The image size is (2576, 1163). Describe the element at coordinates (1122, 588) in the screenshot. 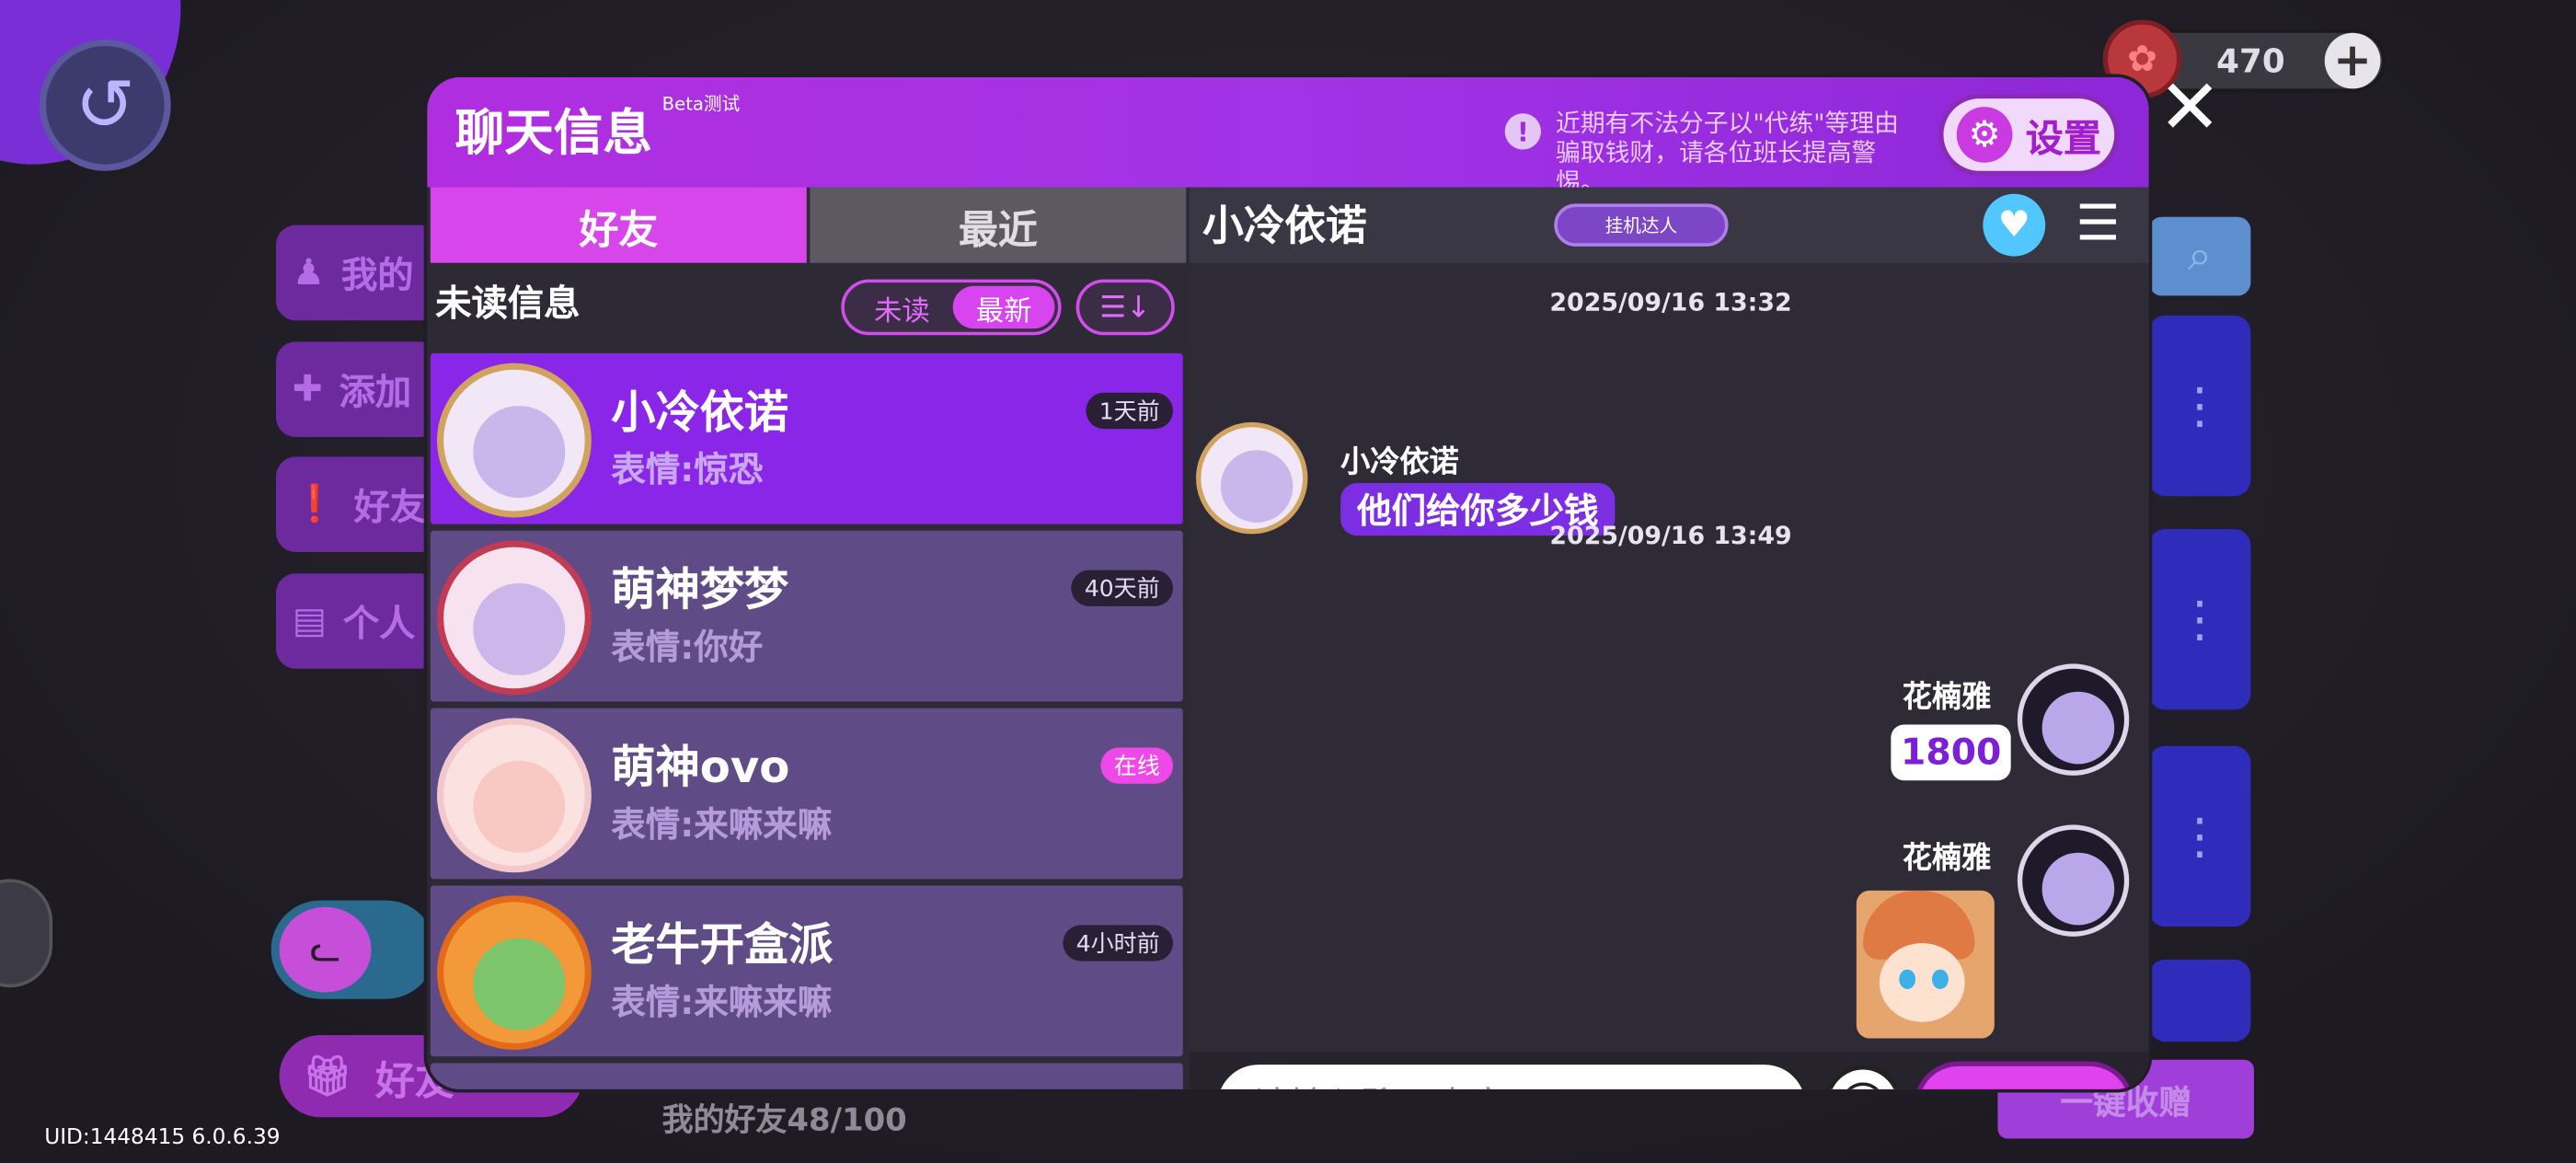

I see `friend-time-badge: 40天前` at that location.